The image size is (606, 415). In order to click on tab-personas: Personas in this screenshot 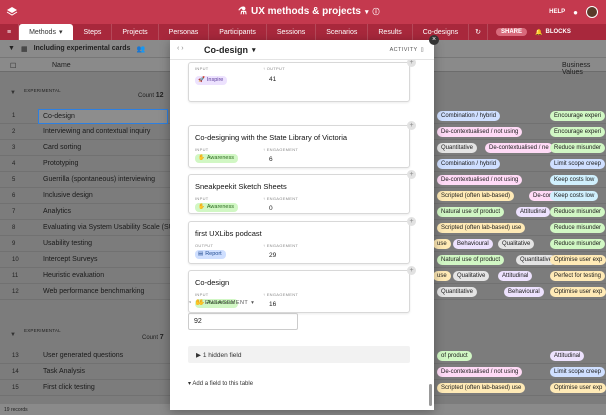, I will do `click(184, 32)`.